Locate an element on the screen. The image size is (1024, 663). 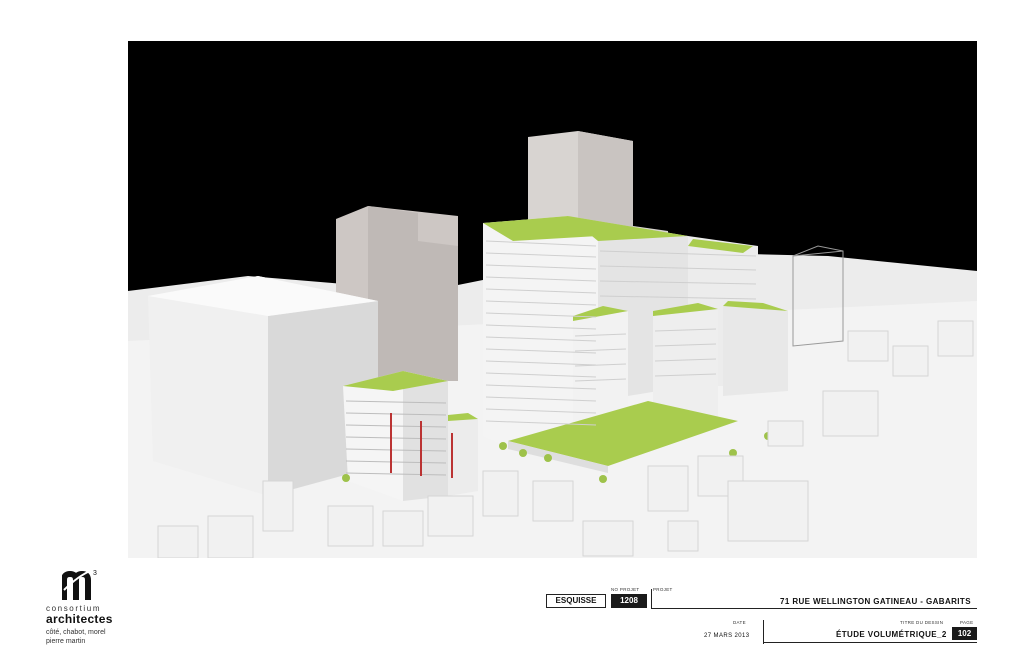
date-divider is located at coordinates (763, 632).